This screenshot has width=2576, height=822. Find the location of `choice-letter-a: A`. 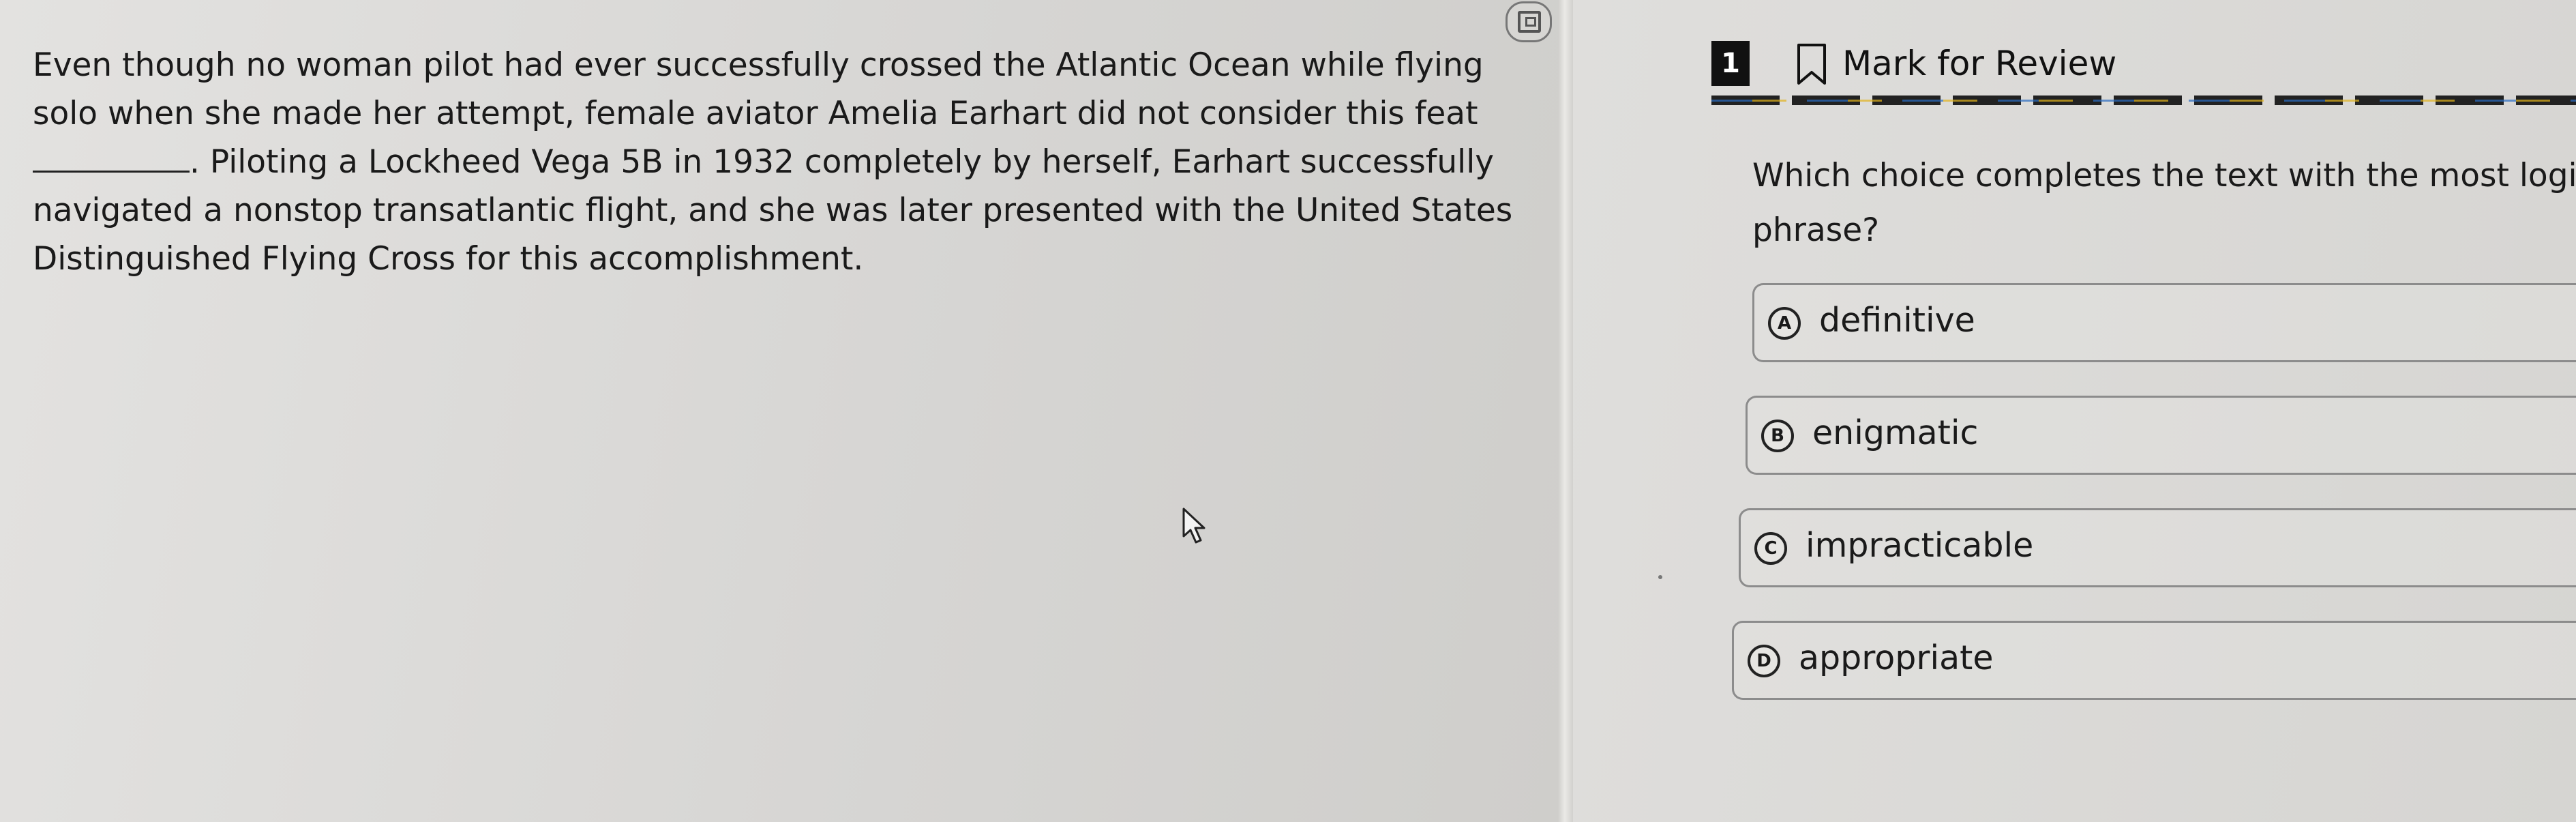

choice-letter-a: A is located at coordinates (1784, 324).